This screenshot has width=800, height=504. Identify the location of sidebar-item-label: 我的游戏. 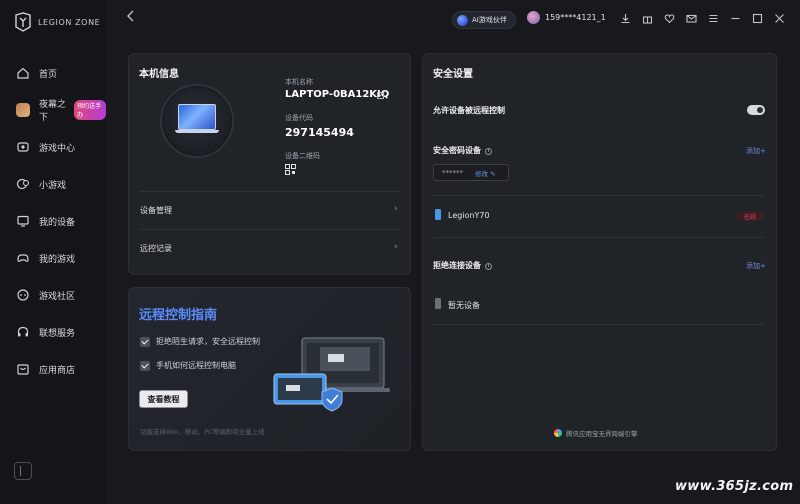
(57, 259).